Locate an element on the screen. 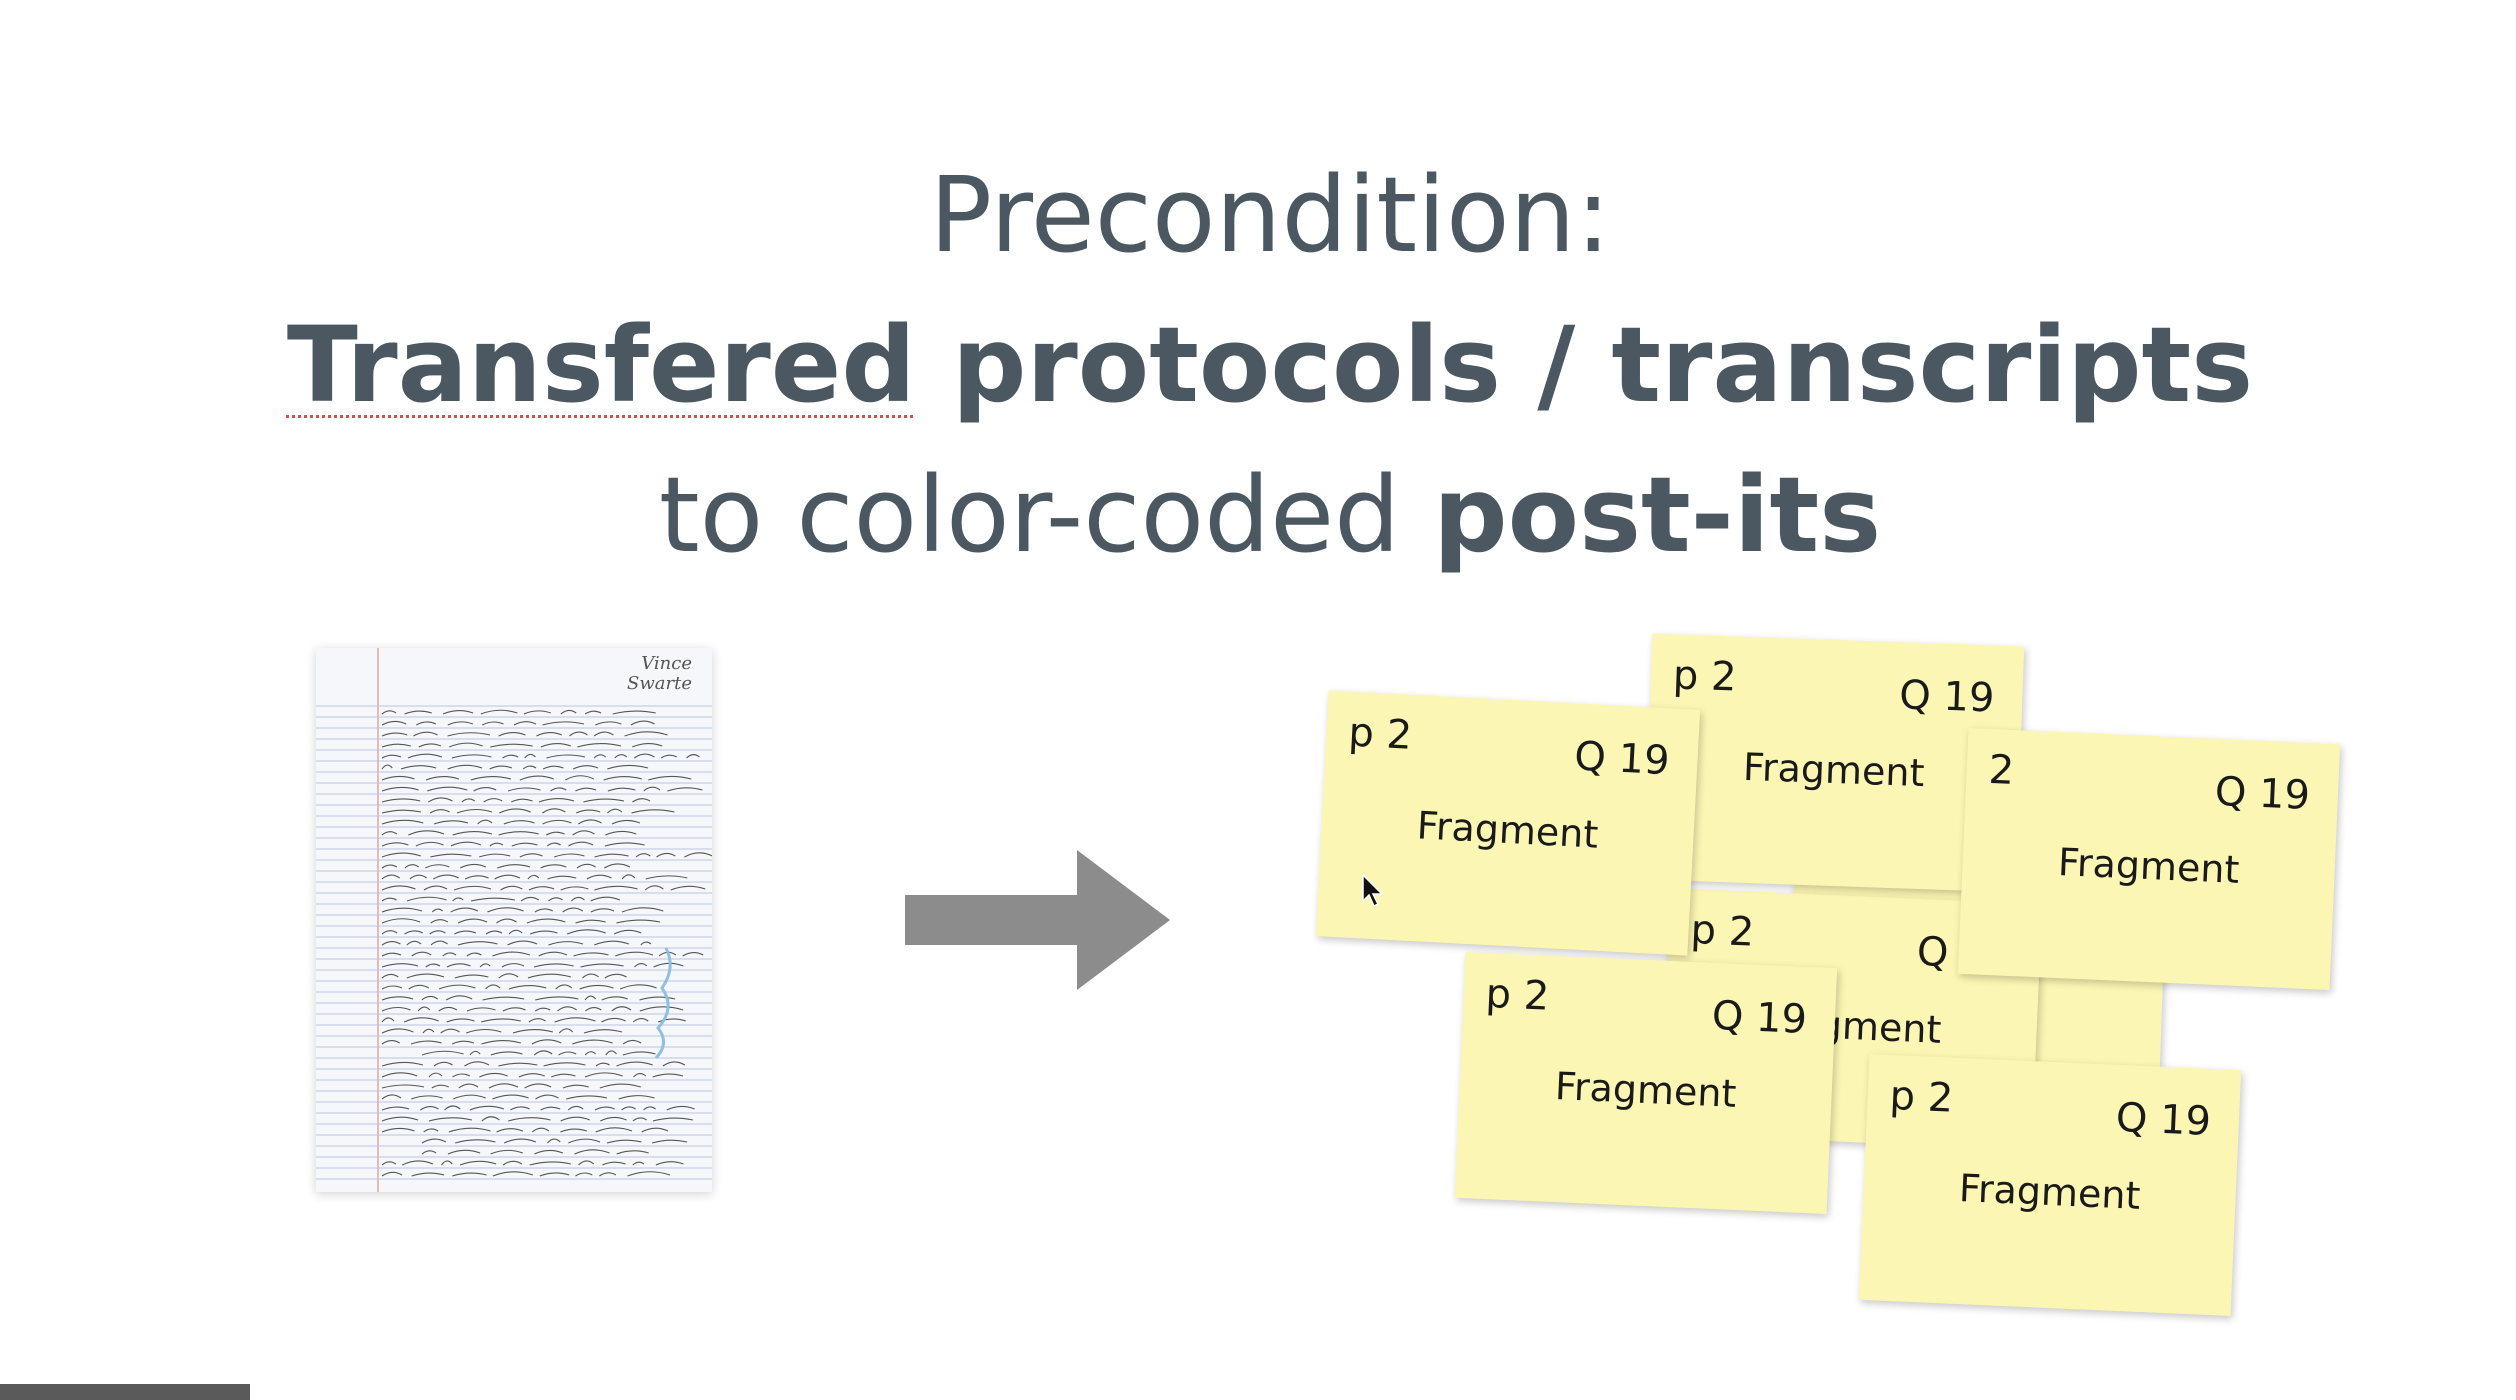 The image size is (2516, 1400). handwritten-transcript-image: Vince Swarte is located at coordinates (514, 920).